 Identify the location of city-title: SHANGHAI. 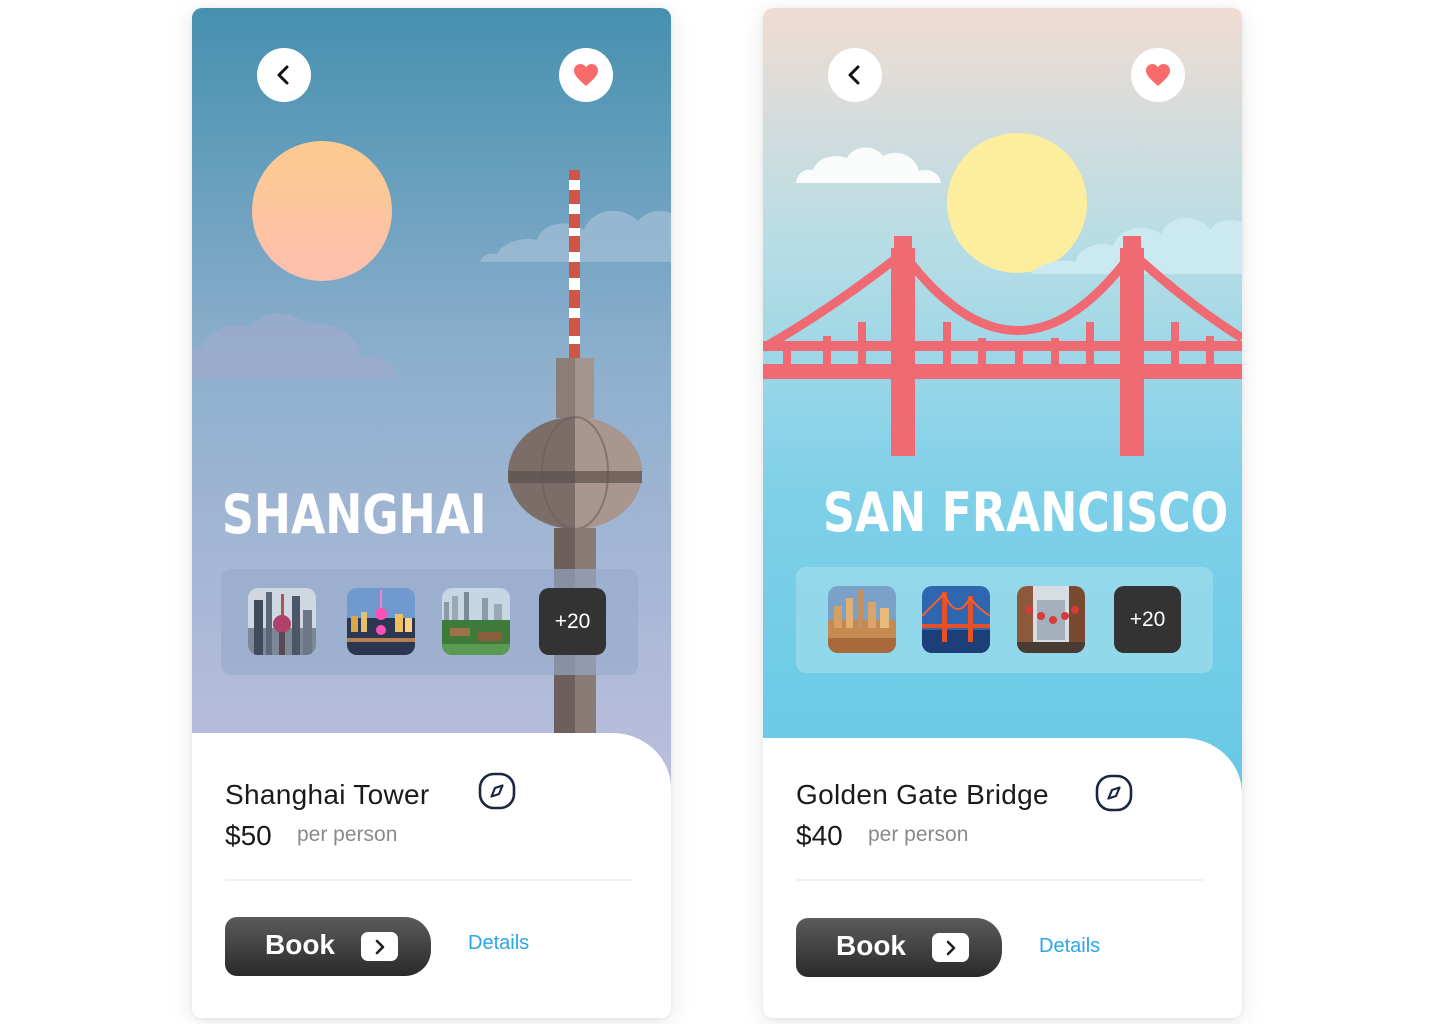
(354, 514).